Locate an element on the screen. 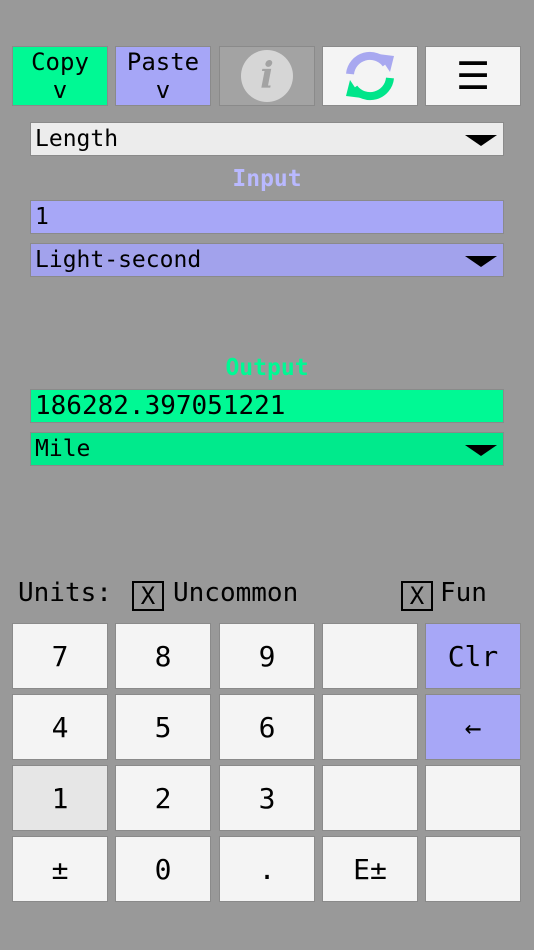 The width and height of the screenshot is (534, 950). output-heading: Output is located at coordinates (267, 368).